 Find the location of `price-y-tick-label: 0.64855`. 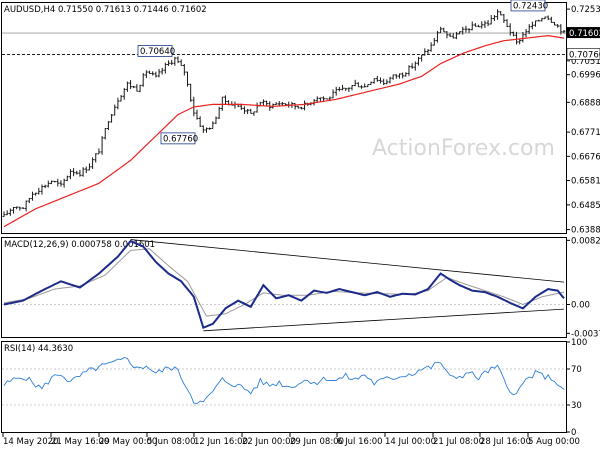

price-y-tick-label: 0.64855 is located at coordinates (585, 206).